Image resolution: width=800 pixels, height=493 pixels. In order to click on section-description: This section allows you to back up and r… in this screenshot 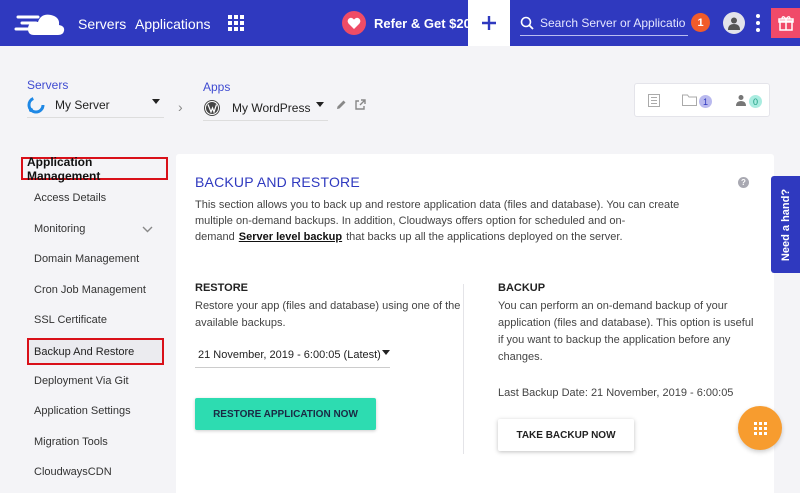, I will do `click(440, 221)`.